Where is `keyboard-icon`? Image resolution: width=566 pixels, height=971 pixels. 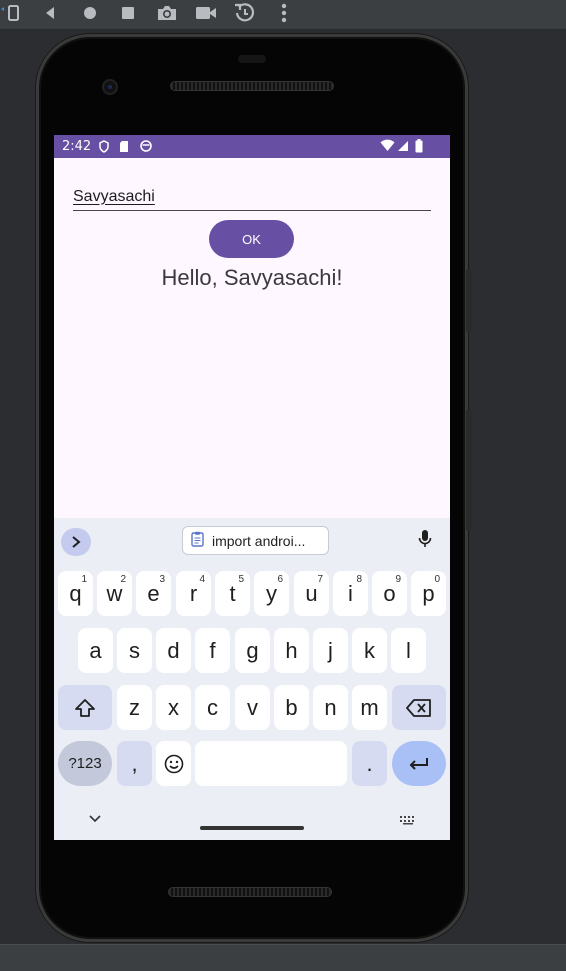 keyboard-icon is located at coordinates (408, 819).